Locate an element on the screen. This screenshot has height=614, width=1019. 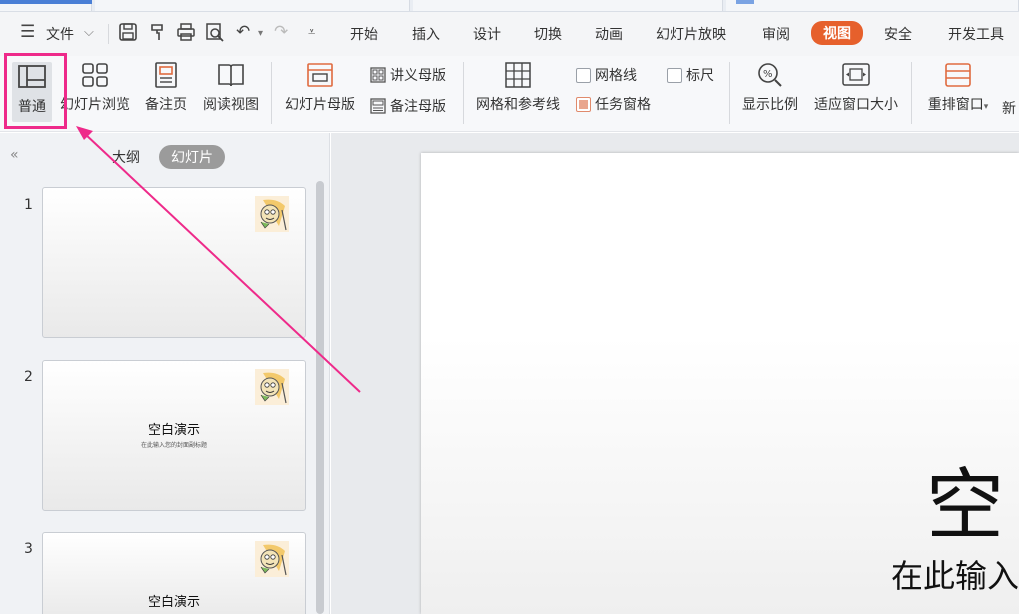
slide-number: 3 is located at coordinates (28, 549).